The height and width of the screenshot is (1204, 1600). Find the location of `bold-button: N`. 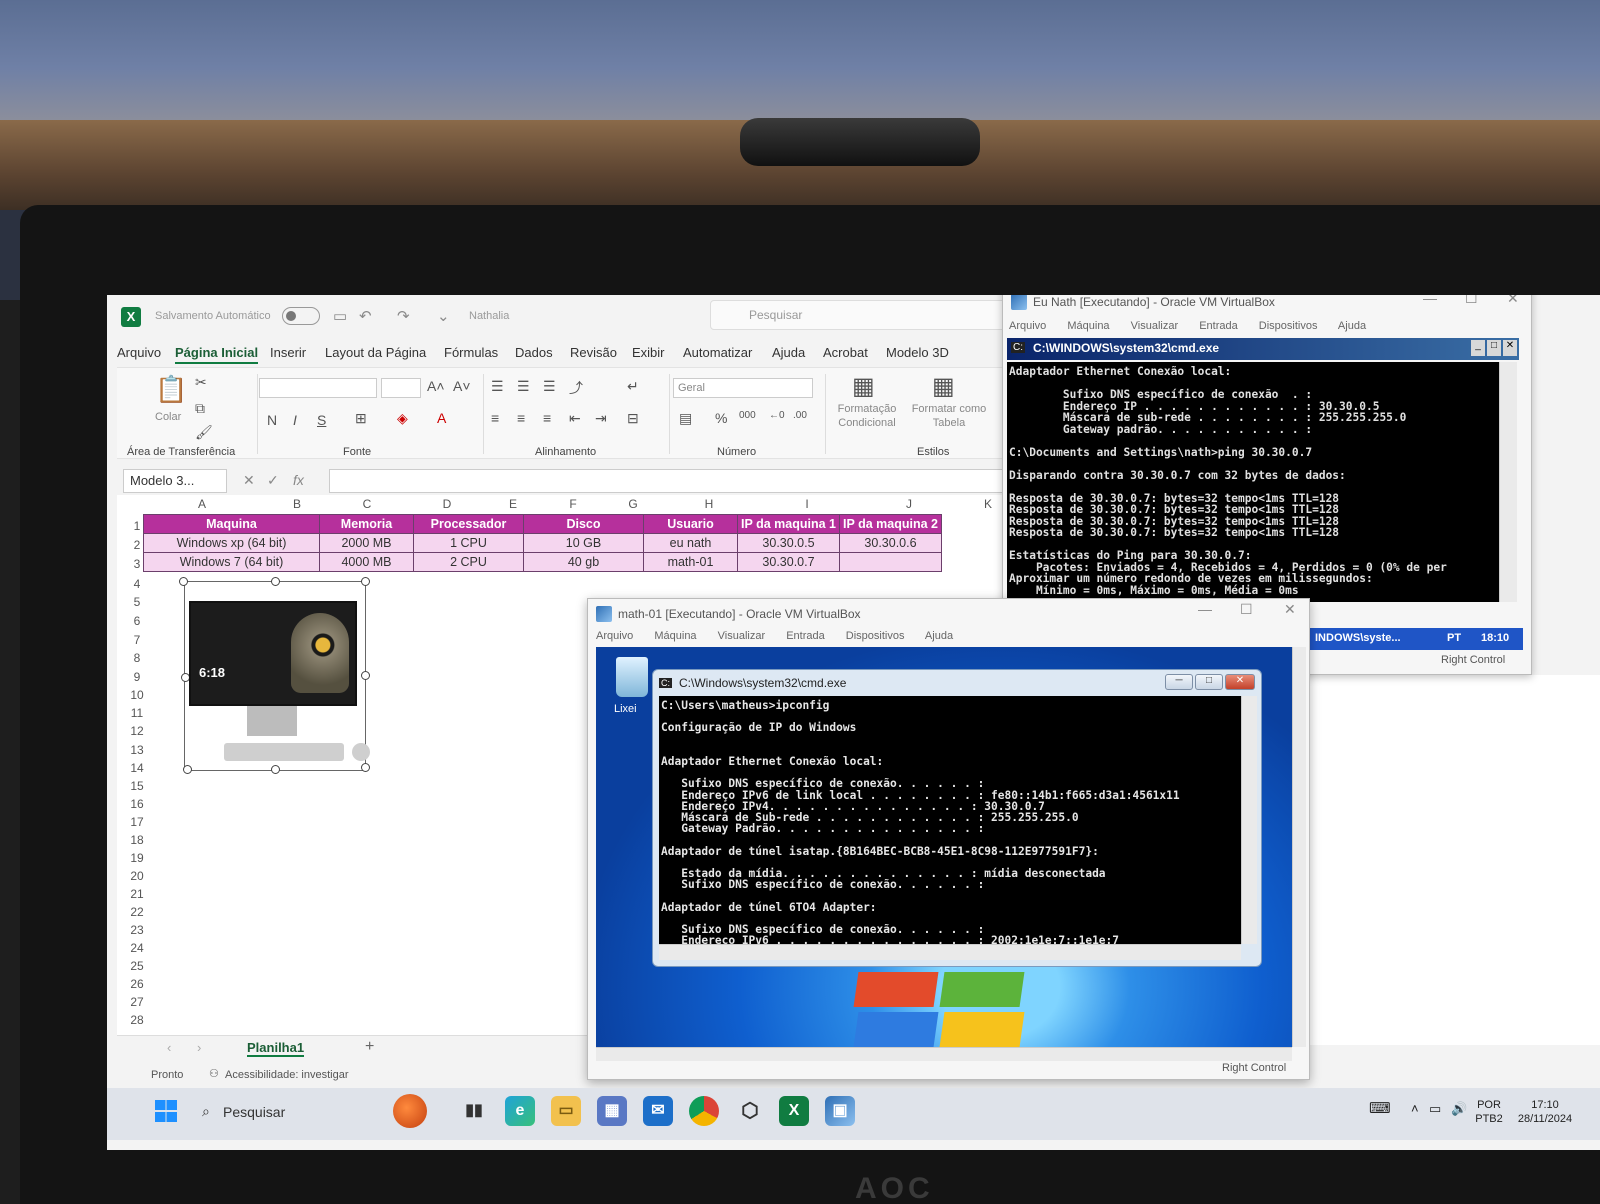

bold-button: N is located at coordinates (272, 420).